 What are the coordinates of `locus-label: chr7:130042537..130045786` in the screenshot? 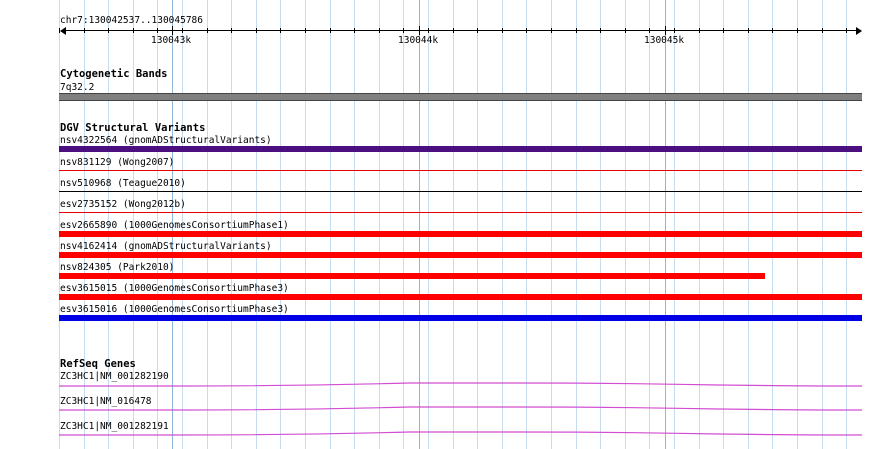 It's located at (131, 20).